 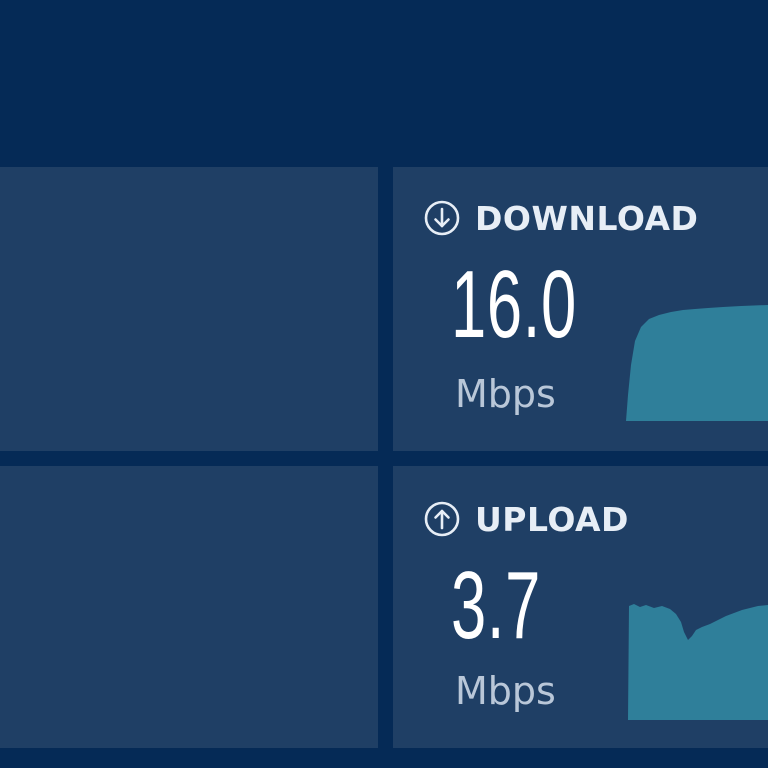 What do you see at coordinates (505, 691) in the screenshot?
I see `upload-unit: Mbps` at bounding box center [505, 691].